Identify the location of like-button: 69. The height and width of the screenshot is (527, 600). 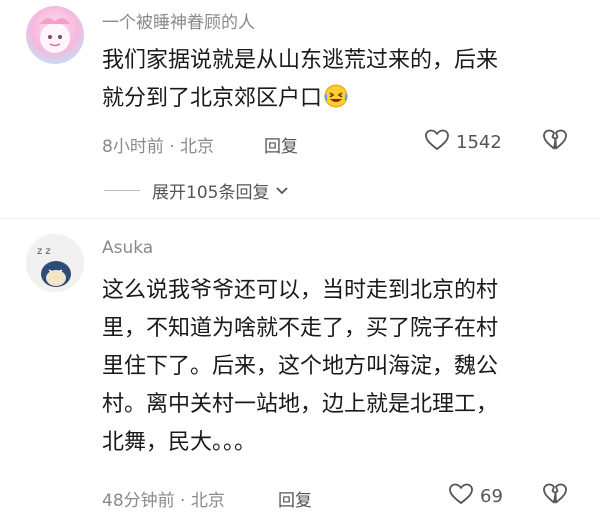
(475, 496).